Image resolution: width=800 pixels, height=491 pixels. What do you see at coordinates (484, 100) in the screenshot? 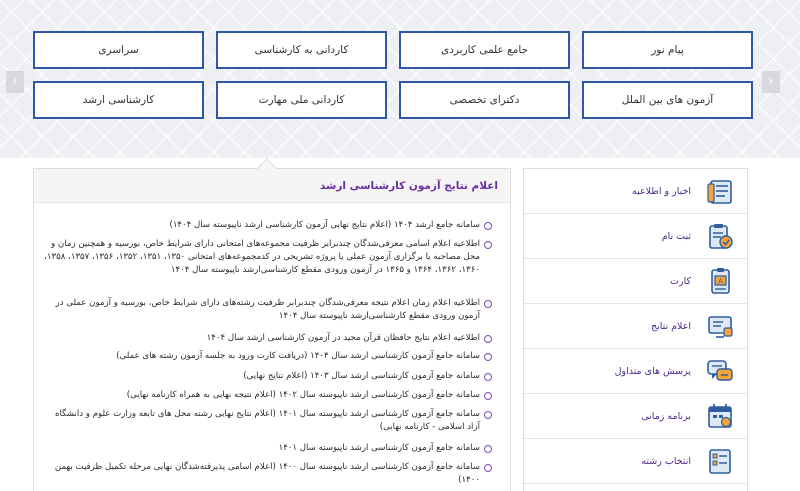
I see `category-button-doctora: دکترای تخصصی` at bounding box center [484, 100].